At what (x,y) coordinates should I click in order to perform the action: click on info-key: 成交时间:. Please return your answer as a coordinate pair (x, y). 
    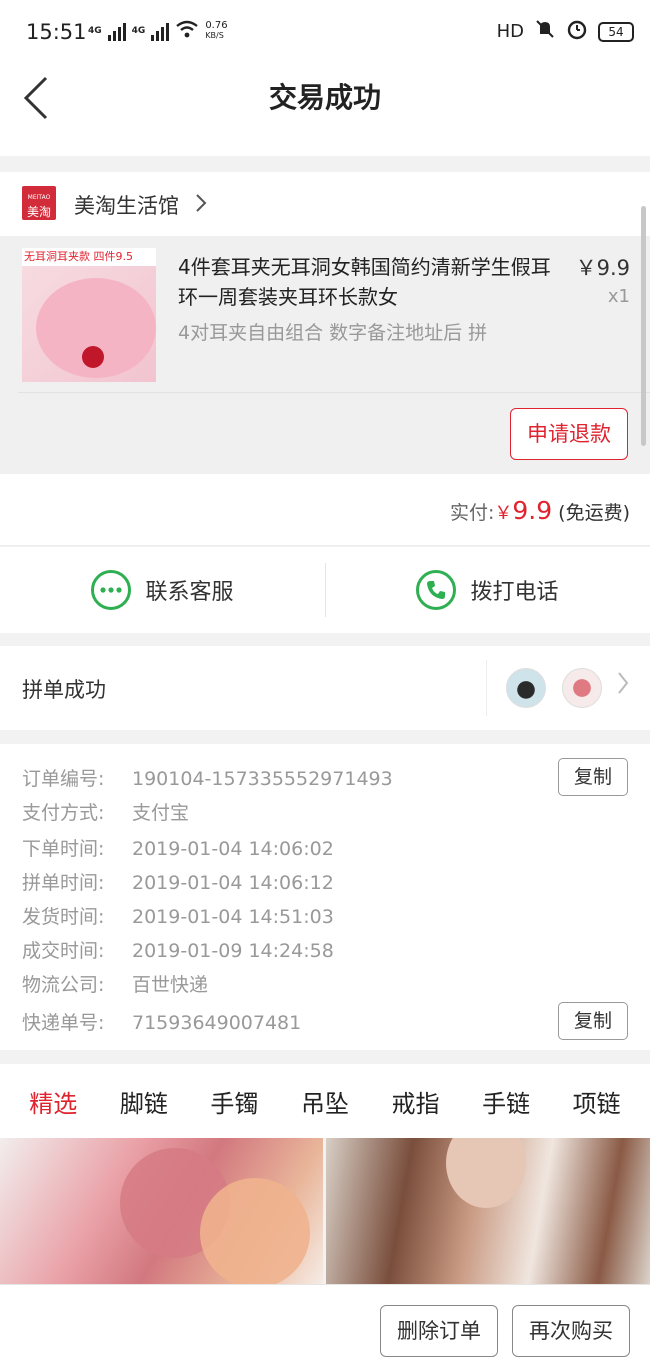
    Looking at the image, I should click on (63, 951).